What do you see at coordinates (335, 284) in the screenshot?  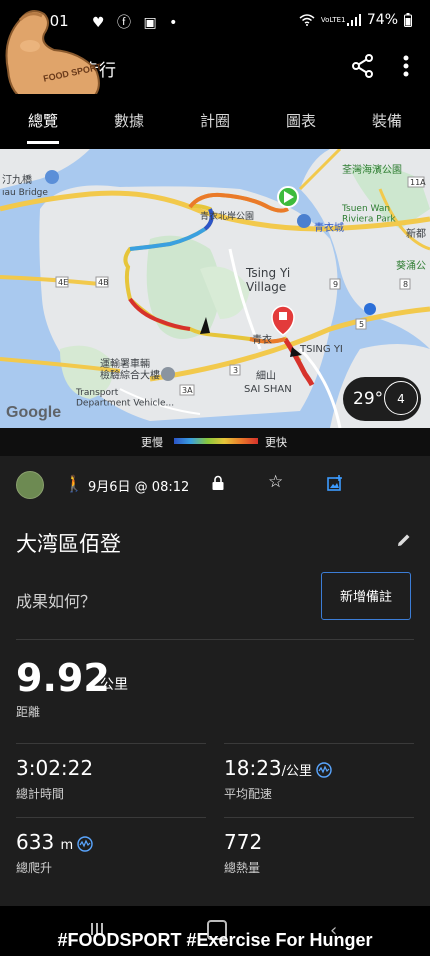 I see `route-shield-9: 9` at bounding box center [335, 284].